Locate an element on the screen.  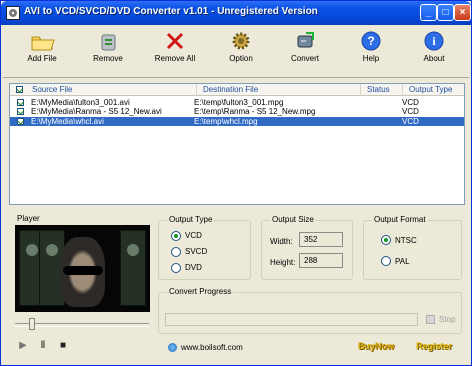
convert-progress-title: Convert Progress is located at coordinates (200, 291).